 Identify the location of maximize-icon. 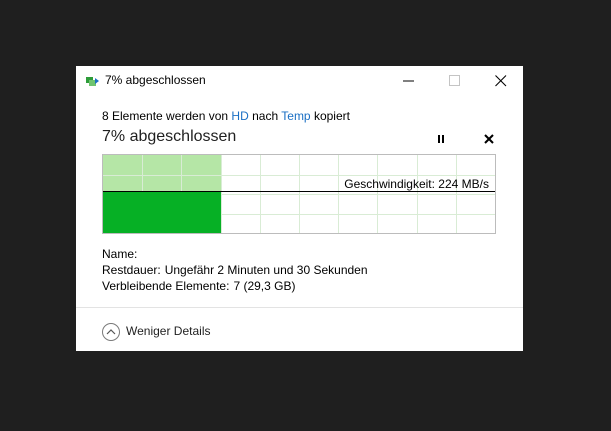
(454, 80).